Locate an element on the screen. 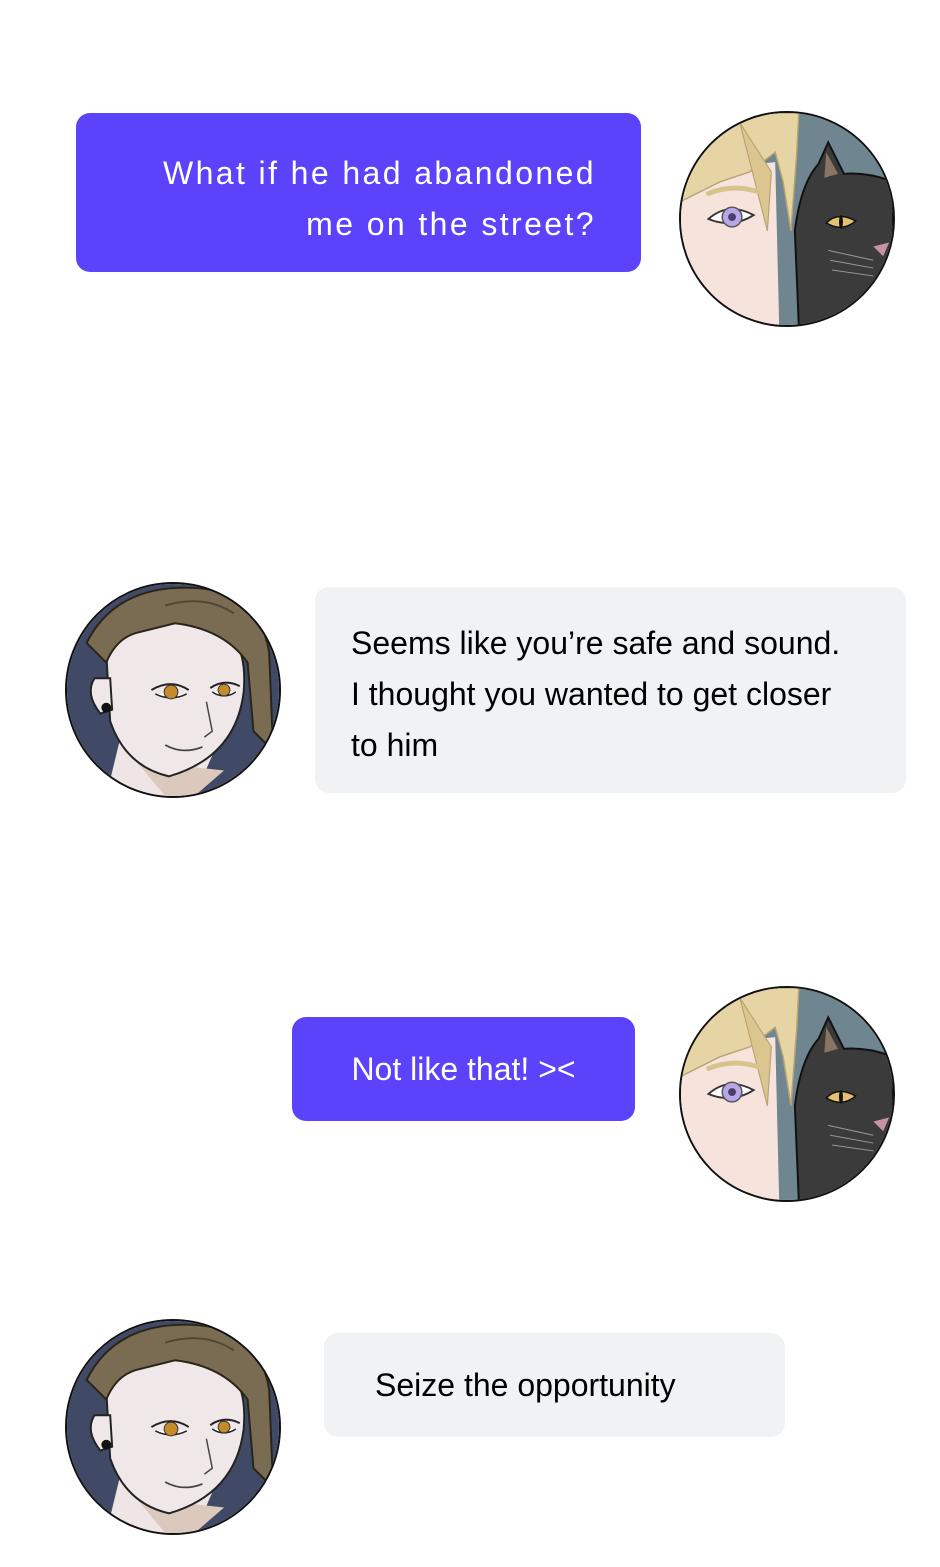 This screenshot has height=1567, width=940. message-text-line: Seize the opportunity is located at coordinates (525, 1385).